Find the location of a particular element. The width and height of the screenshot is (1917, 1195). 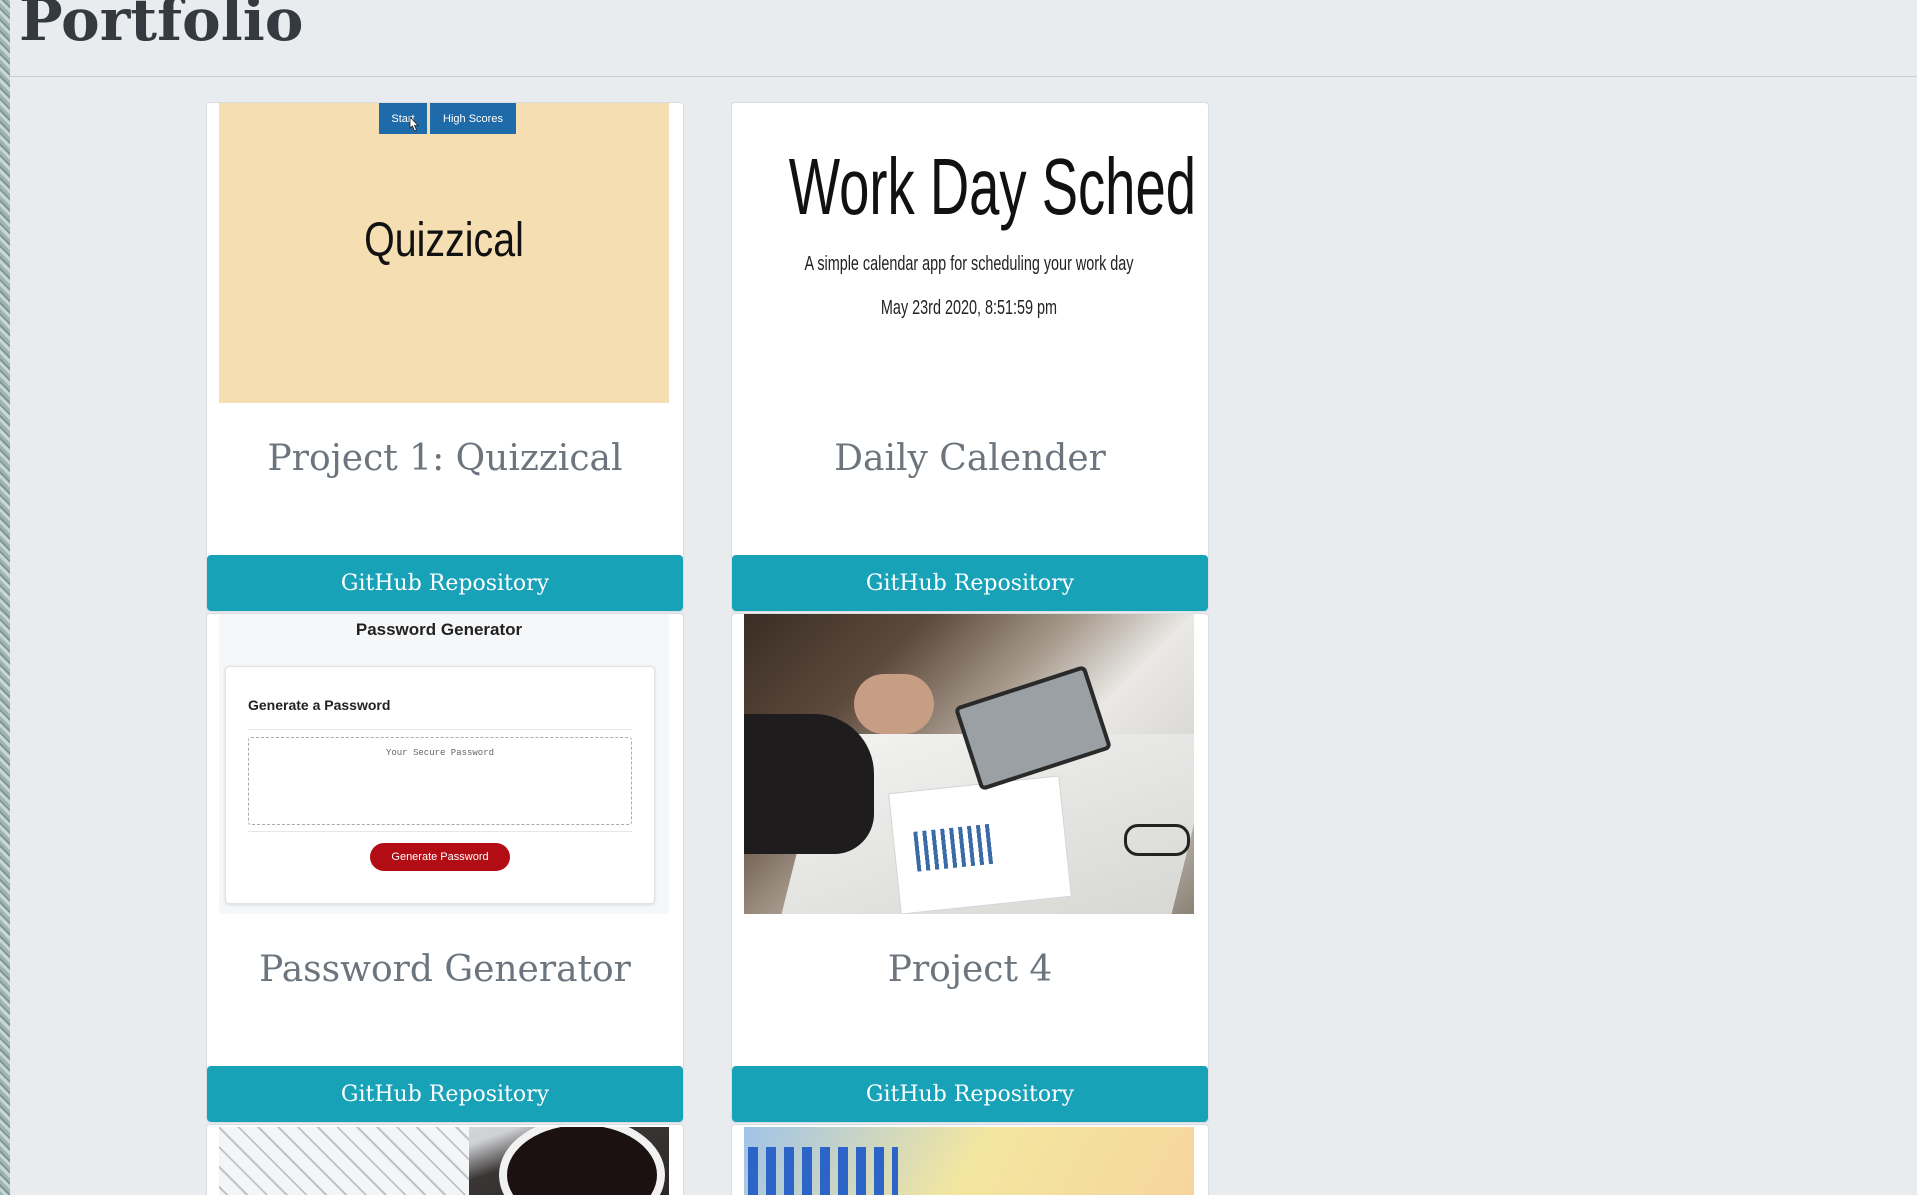

photo-keyboard is located at coordinates (344, 1161).